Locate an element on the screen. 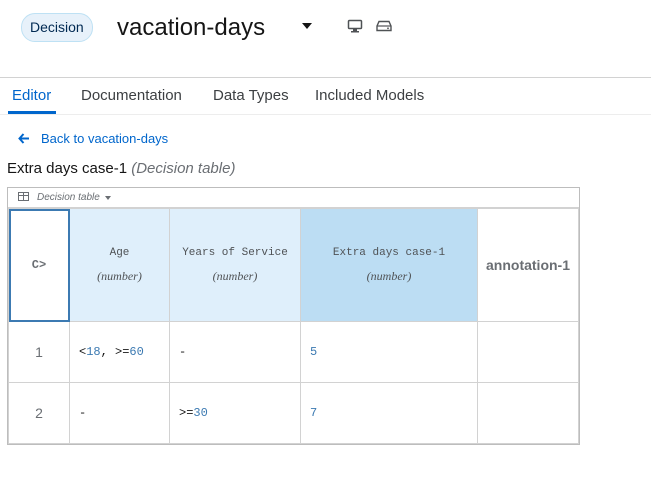 This screenshot has width=651, height=504. column-name: Age is located at coordinates (119, 252).